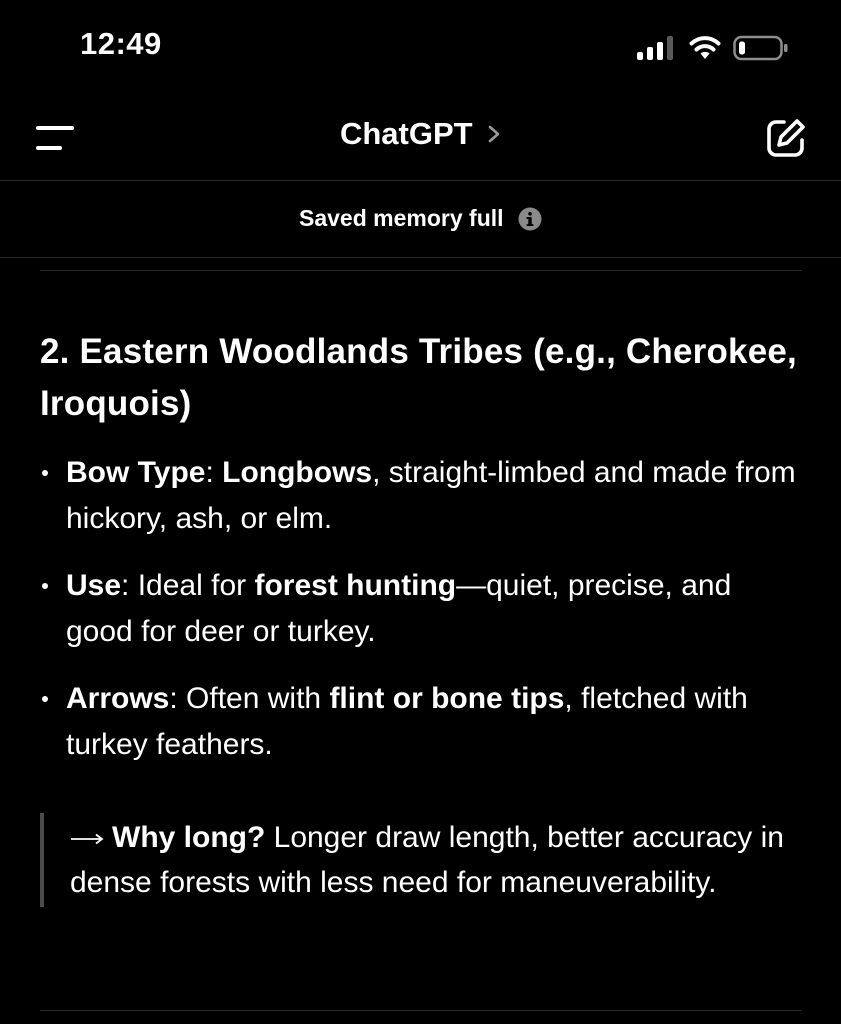 The width and height of the screenshot is (841, 1024). Describe the element at coordinates (249, 698) in the screenshot. I see `bullet-sep: : Often with` at that location.